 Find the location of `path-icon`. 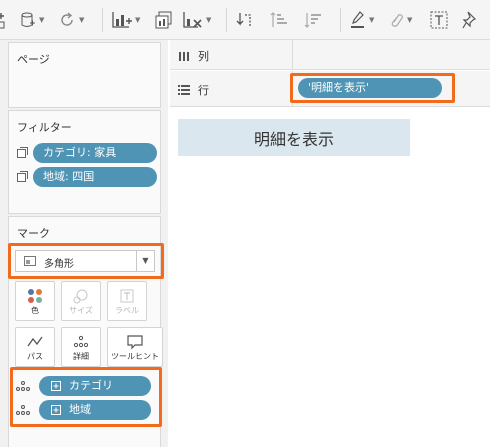

path-icon is located at coordinates (35, 341).